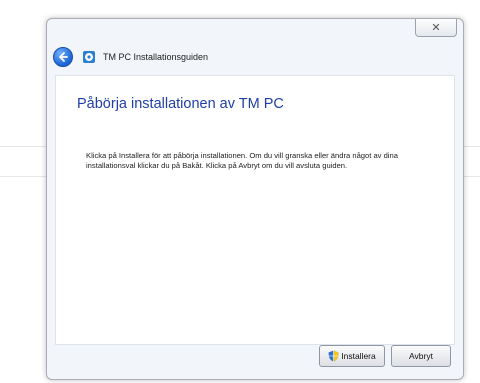 This screenshot has height=383, width=480. Describe the element at coordinates (358, 356) in the screenshot. I see `install-button-label: Installera` at that location.